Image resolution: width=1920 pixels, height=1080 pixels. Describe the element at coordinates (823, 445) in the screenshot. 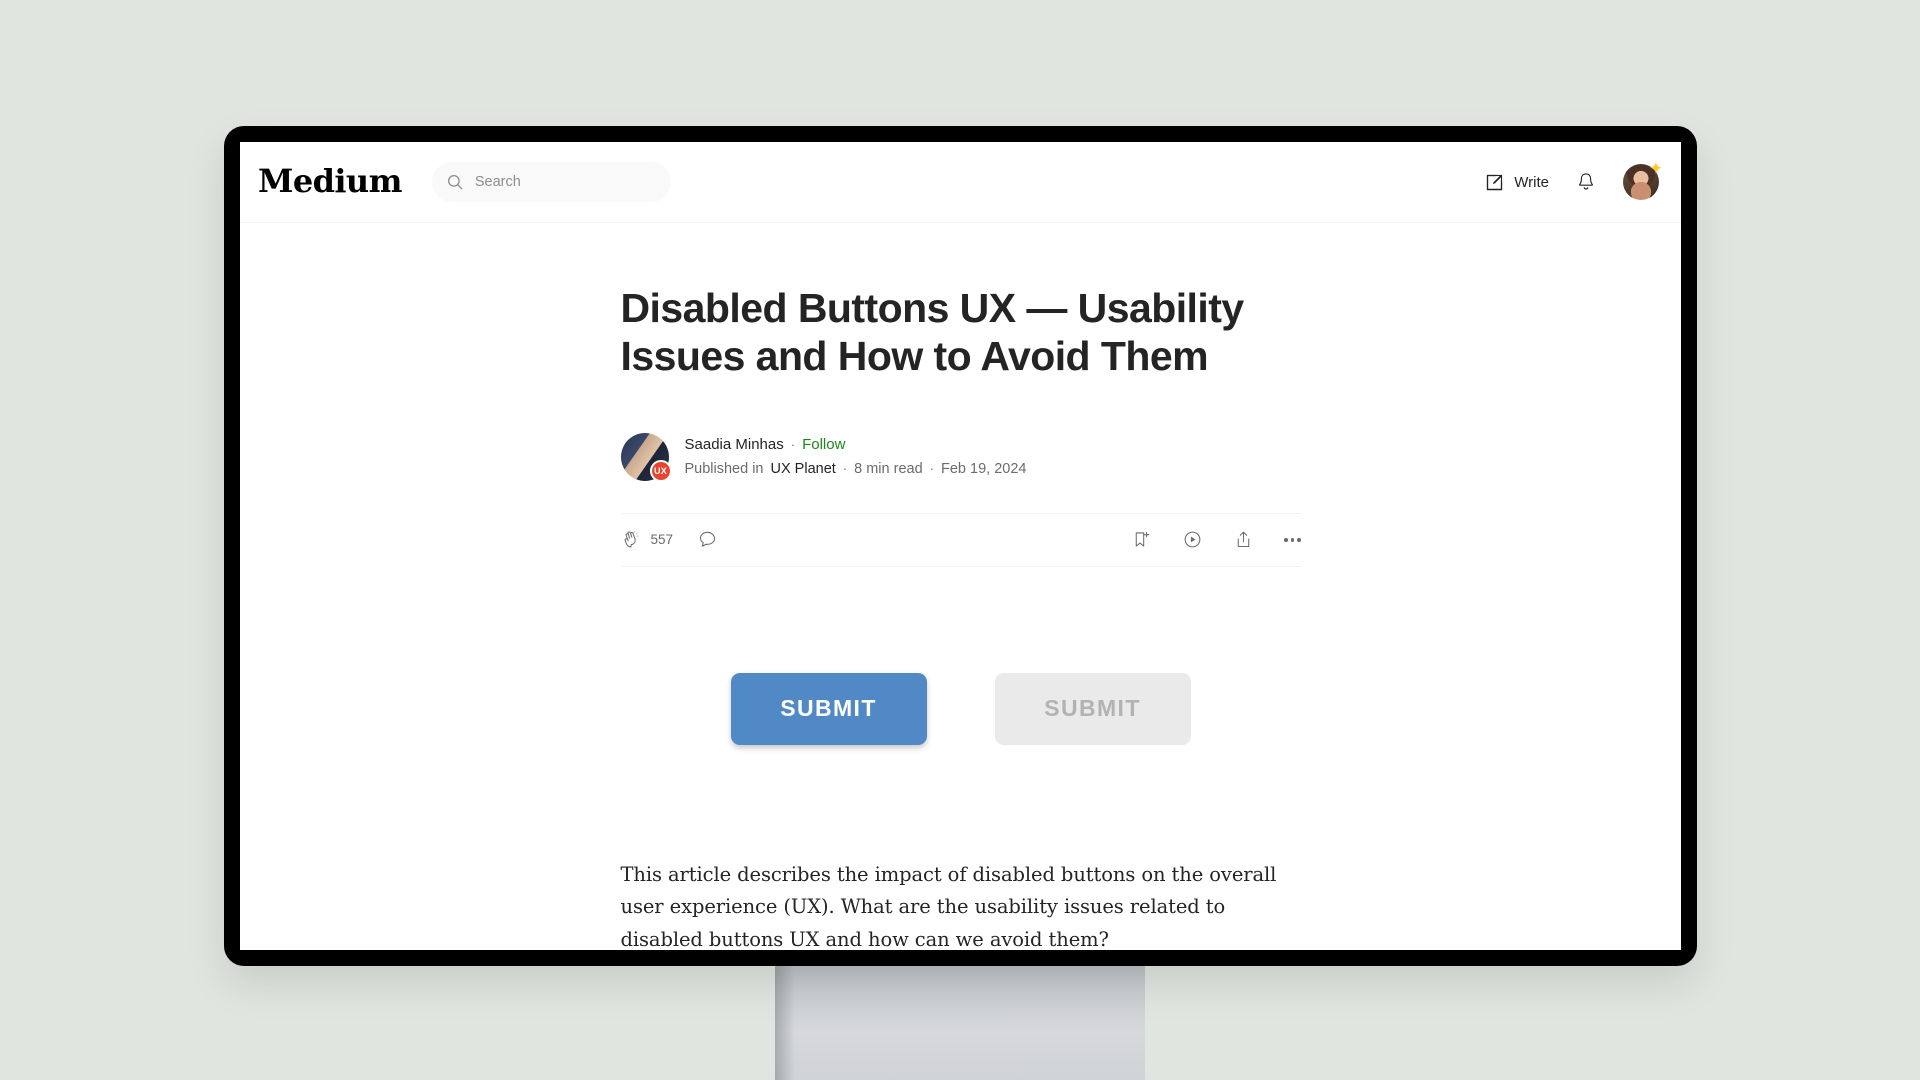

I see `follow-link: Follow` at that location.